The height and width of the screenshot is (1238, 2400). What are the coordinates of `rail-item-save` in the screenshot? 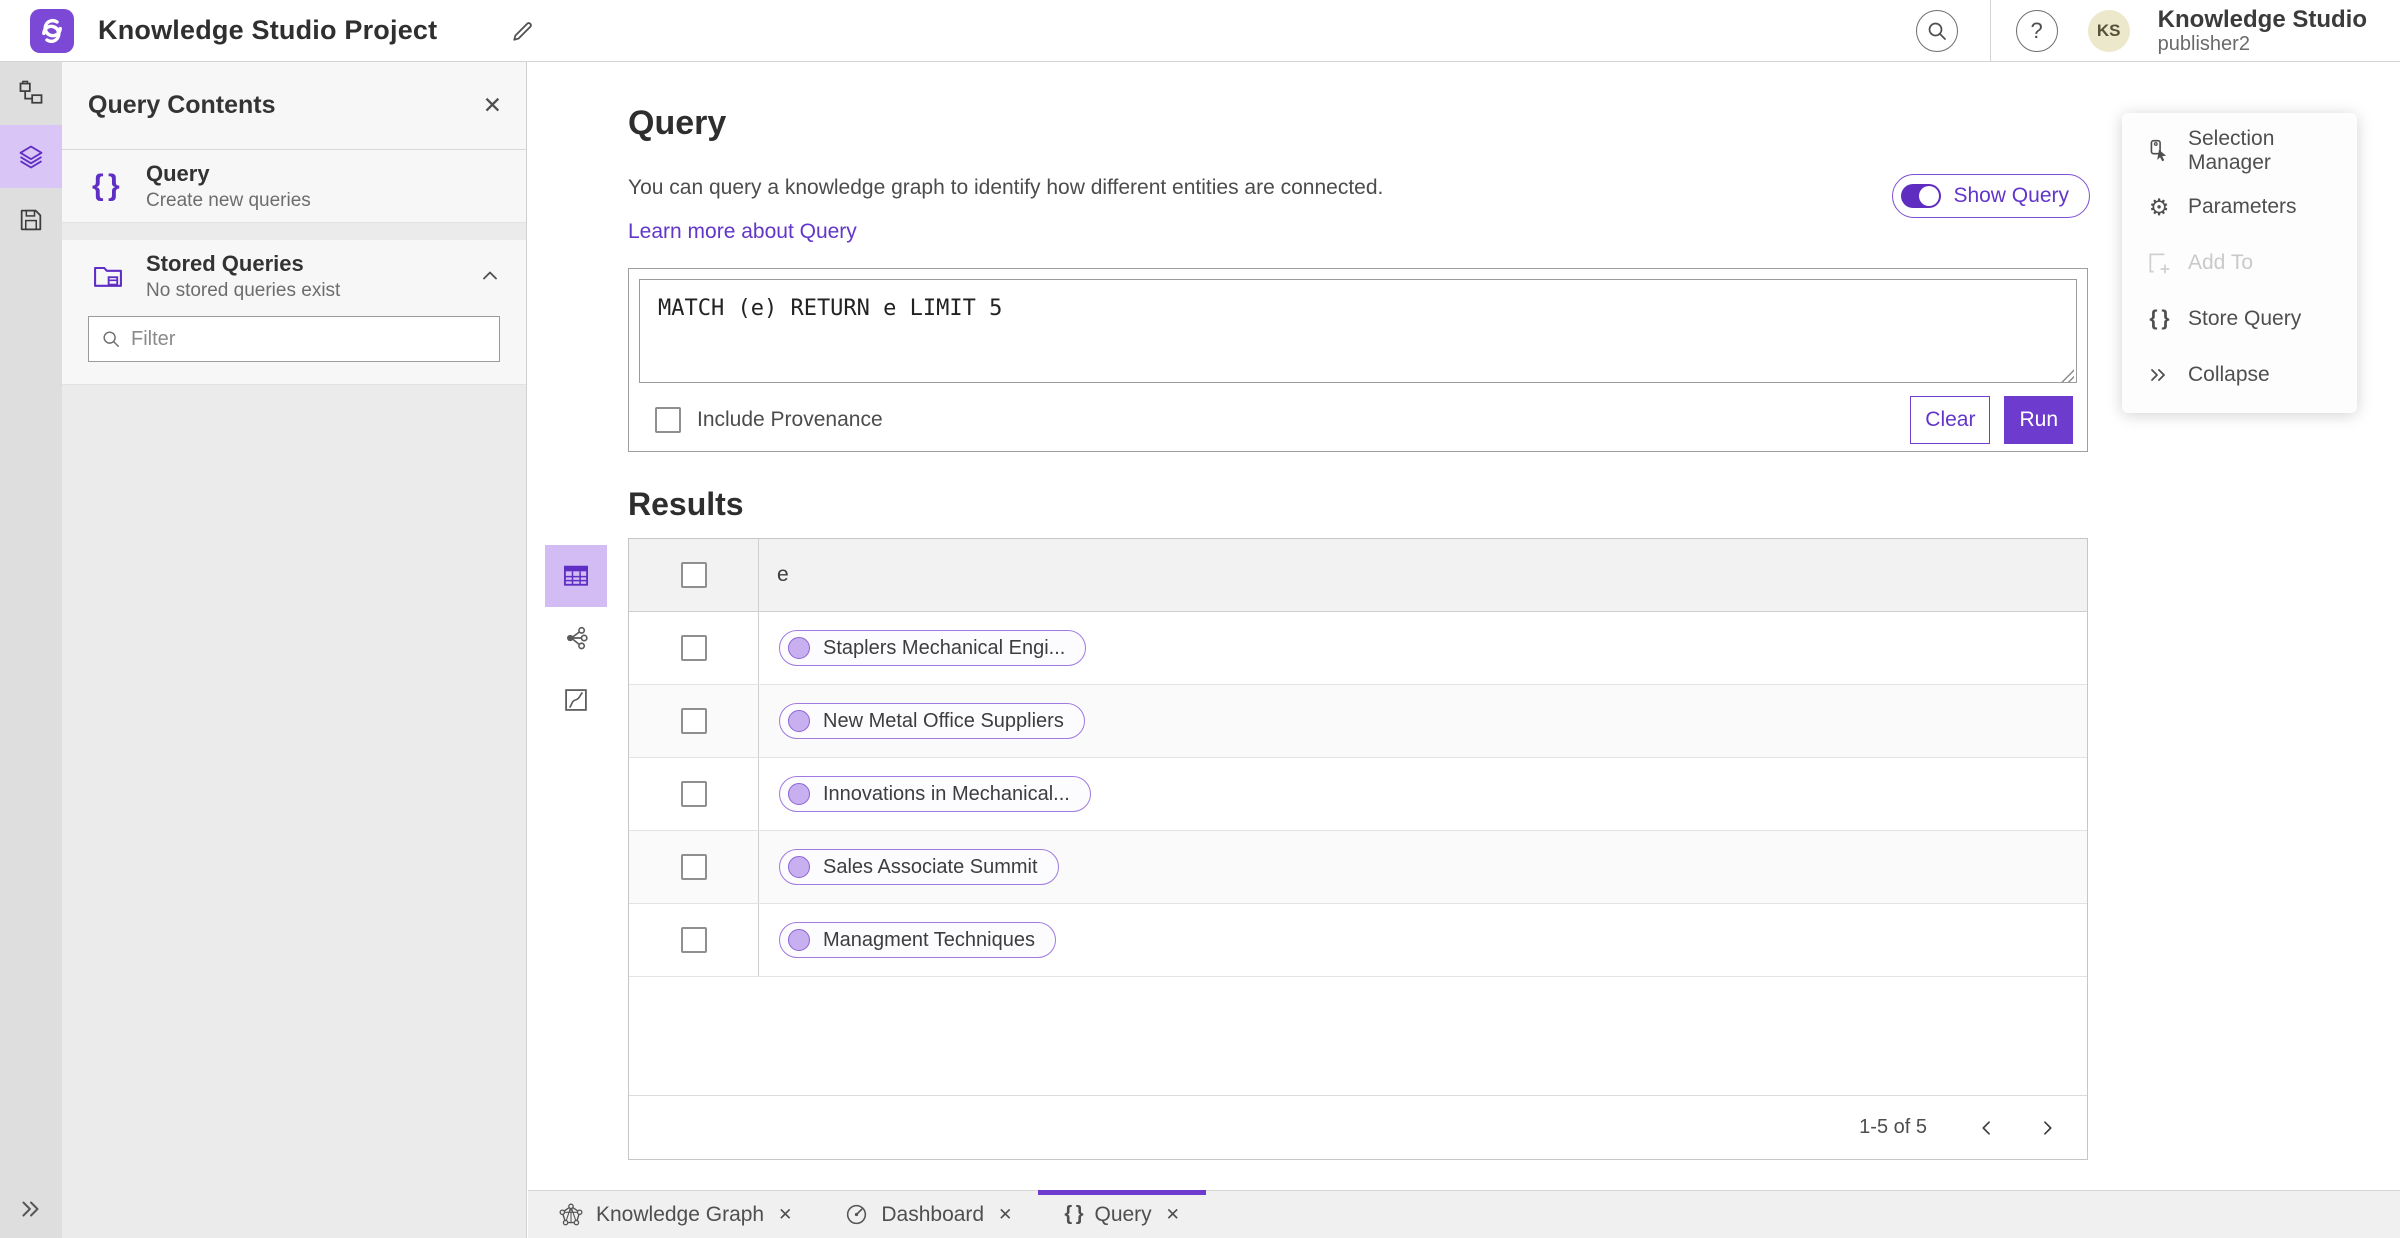 It's located at (31, 219).